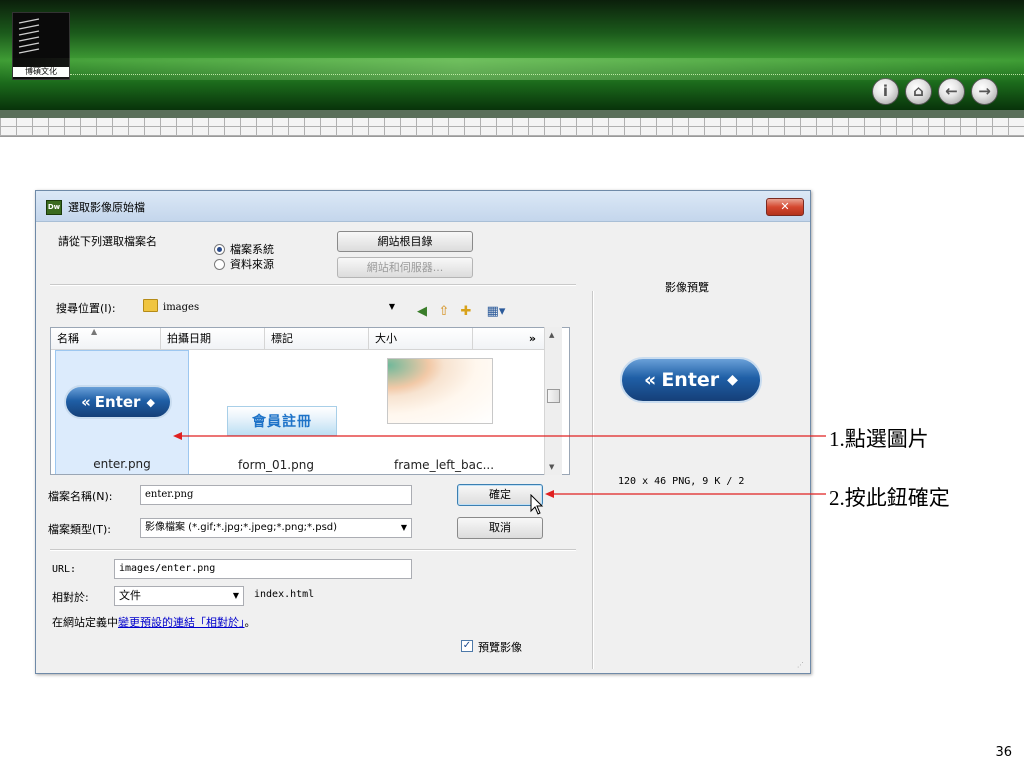 The height and width of the screenshot is (768, 1024). I want to click on callout-step1: 1.點選圖片, so click(879, 439).